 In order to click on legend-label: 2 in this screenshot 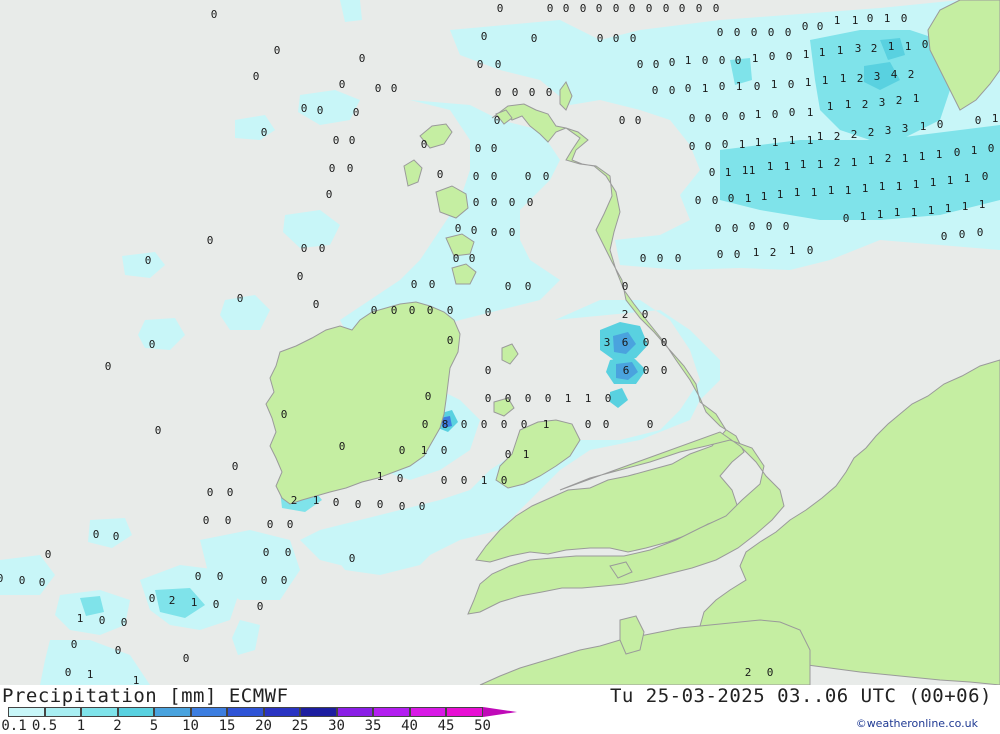, I will do `click(117, 726)`.